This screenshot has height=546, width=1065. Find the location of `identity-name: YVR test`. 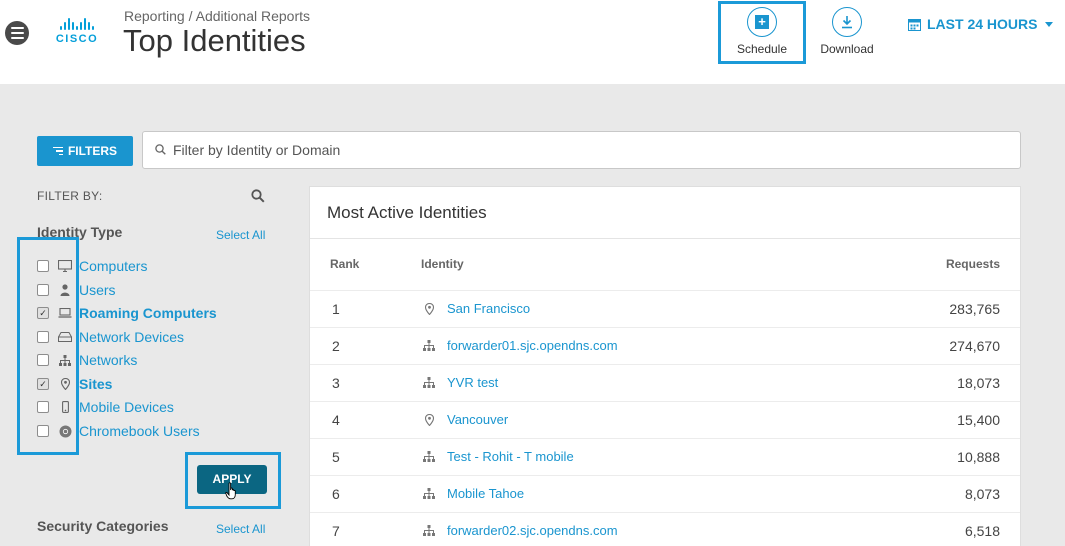

identity-name: YVR test is located at coordinates (473, 382).